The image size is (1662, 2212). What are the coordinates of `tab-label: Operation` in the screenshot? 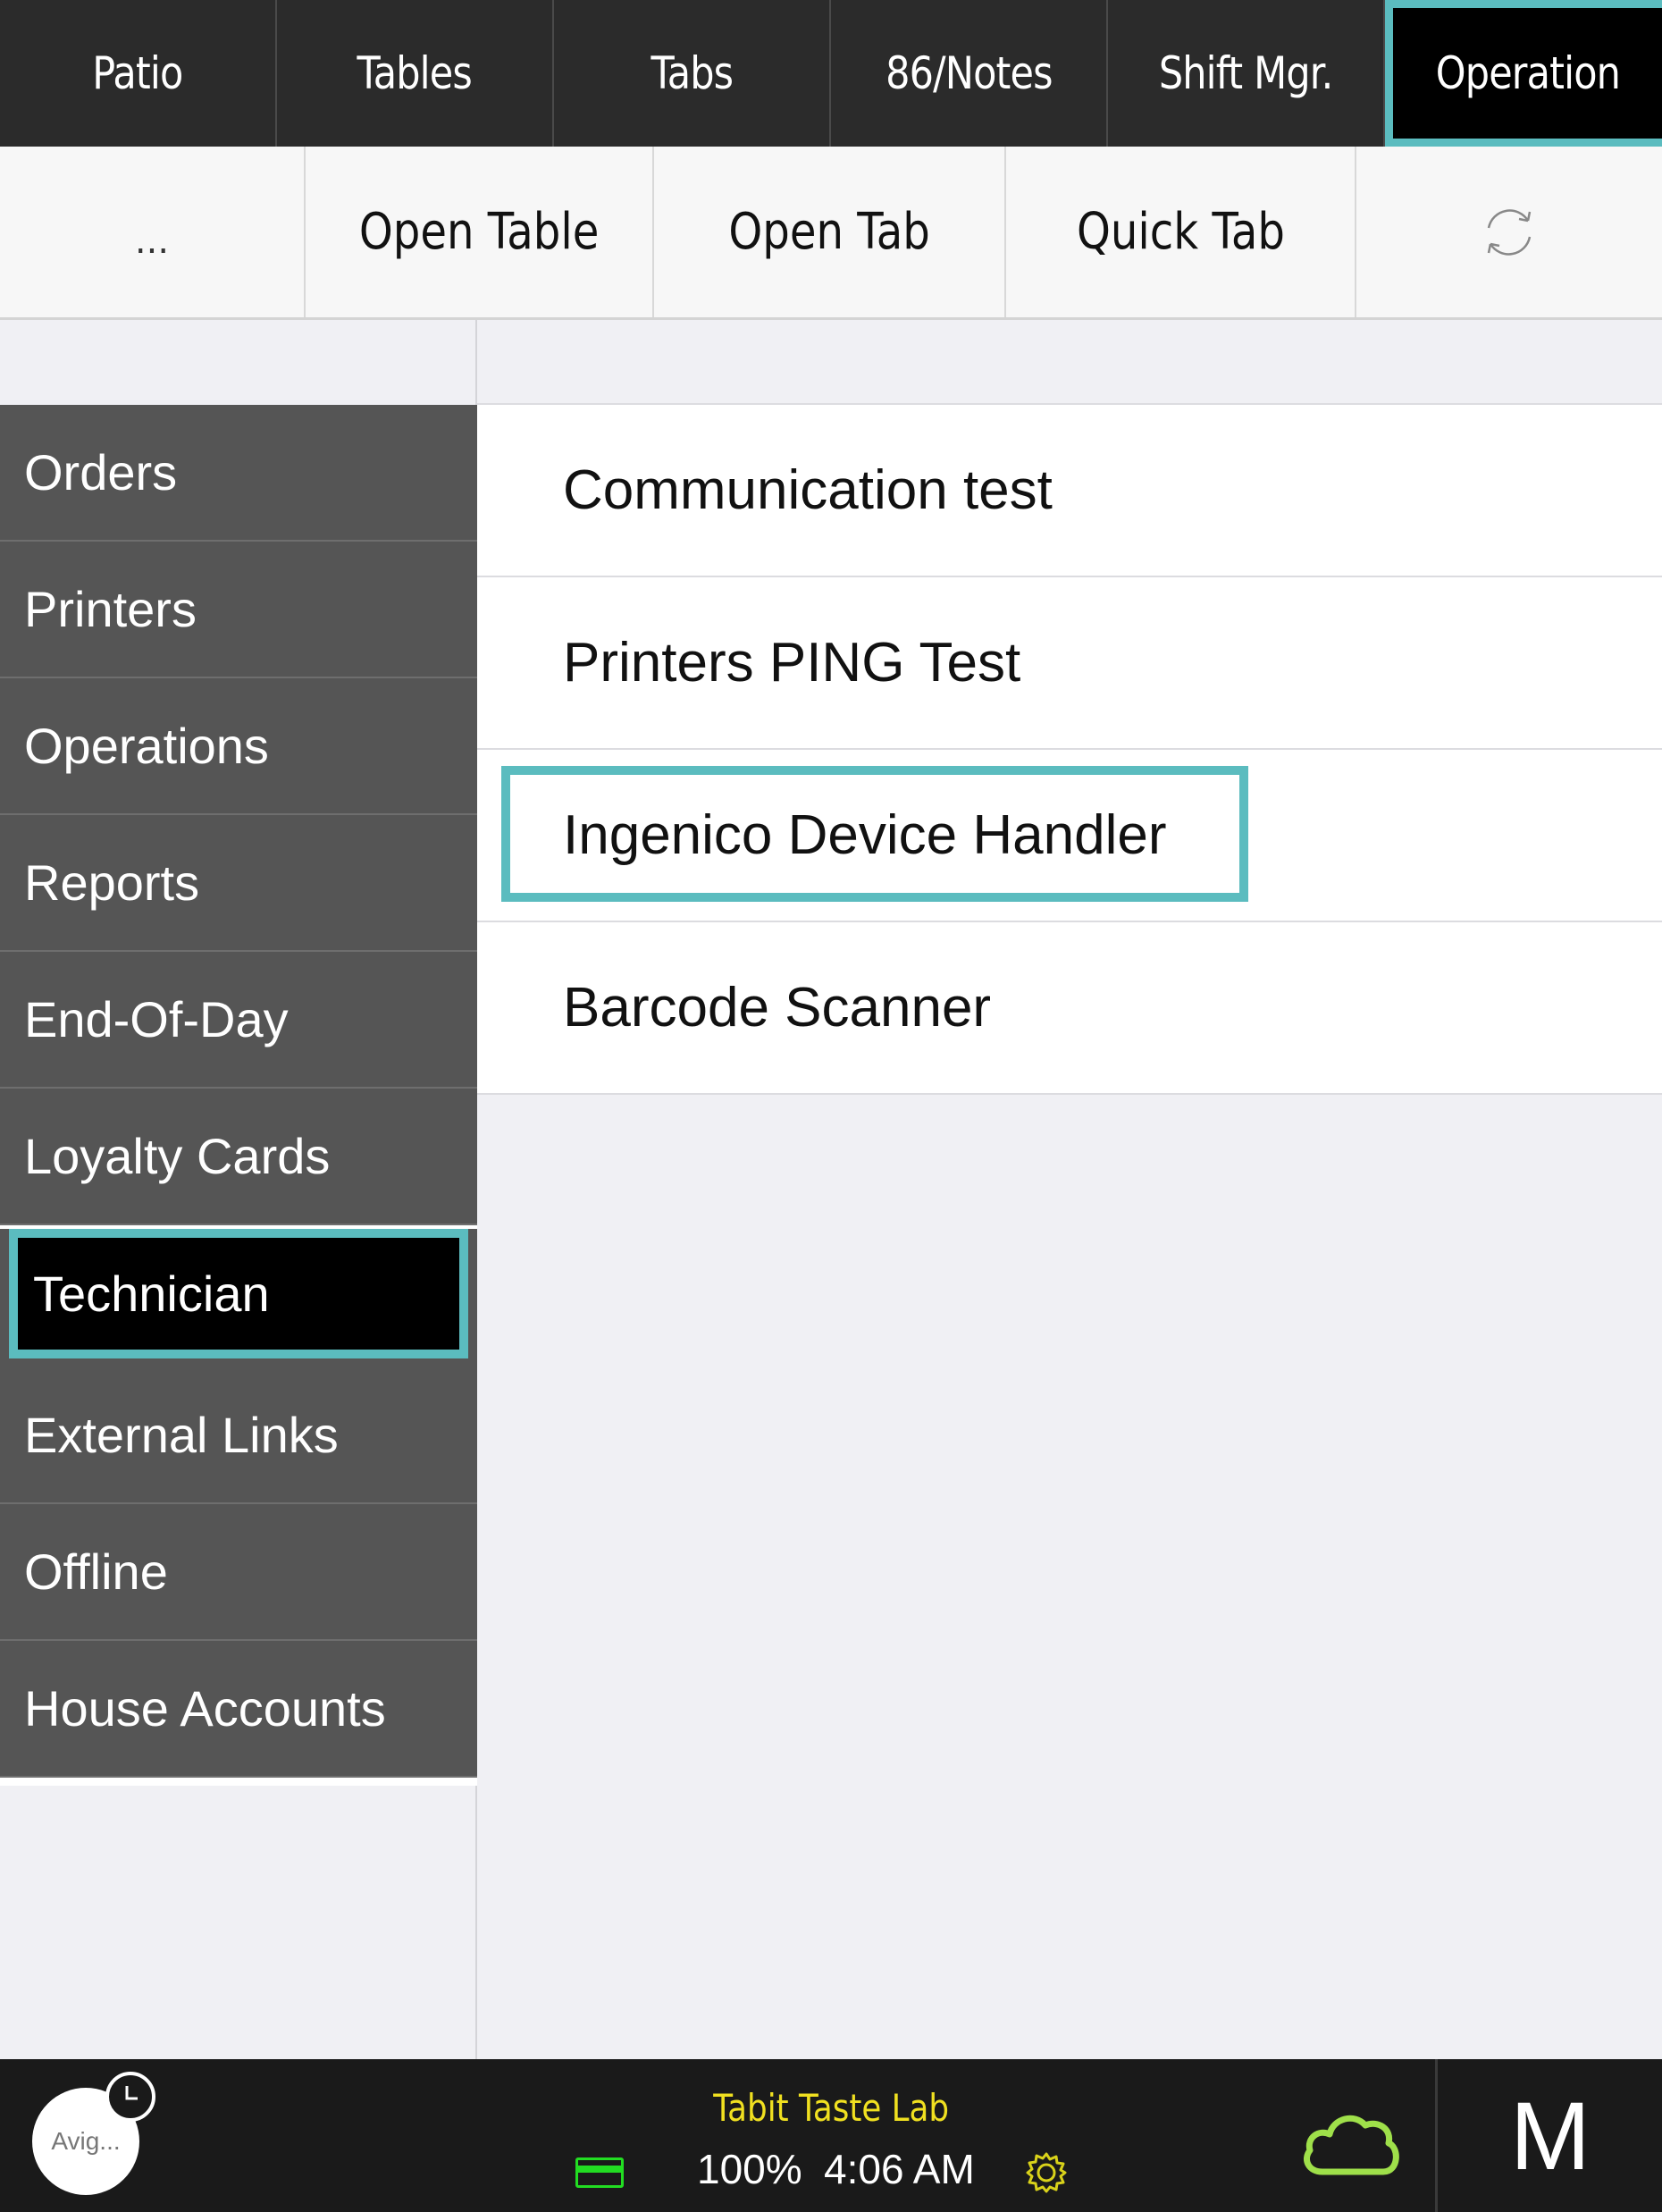 It's located at (1527, 73).